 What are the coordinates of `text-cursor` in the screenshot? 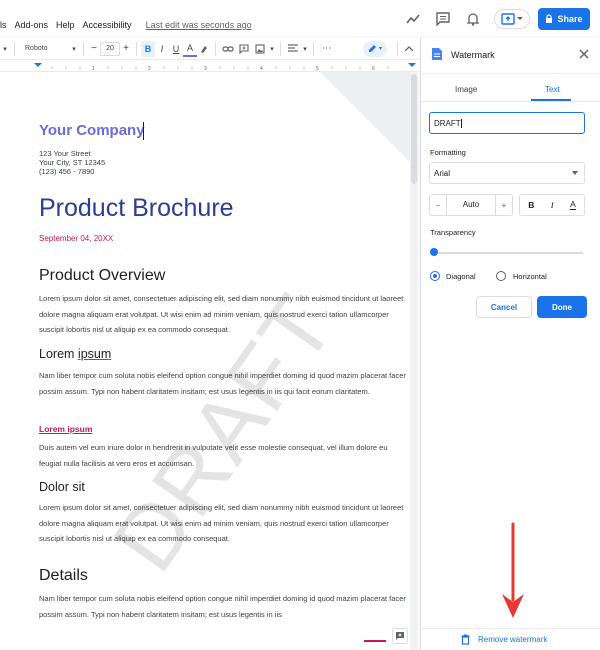 It's located at (143, 131).